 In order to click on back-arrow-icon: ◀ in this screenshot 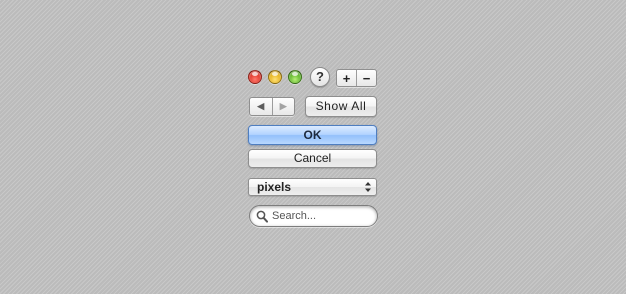, I will do `click(261, 106)`.